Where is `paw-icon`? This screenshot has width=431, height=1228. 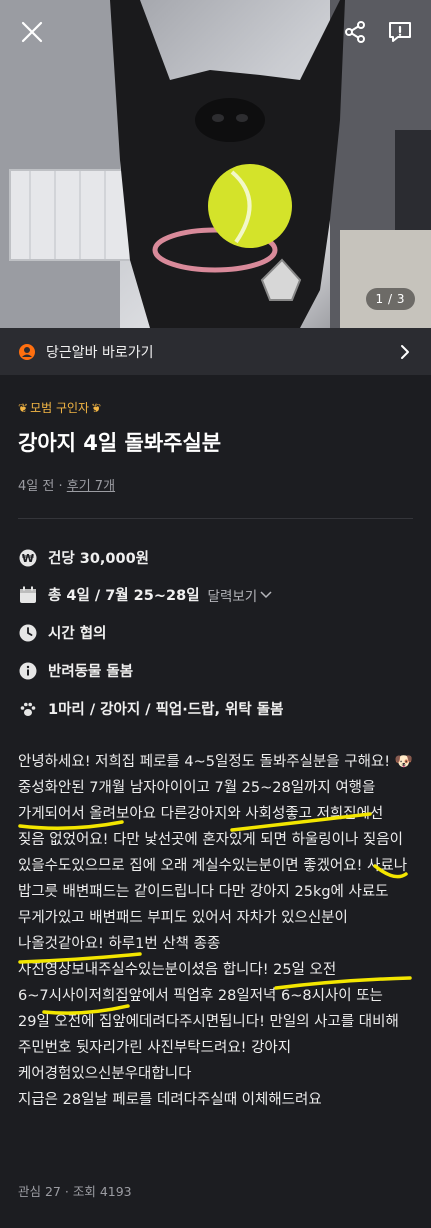
paw-icon is located at coordinates (28, 709).